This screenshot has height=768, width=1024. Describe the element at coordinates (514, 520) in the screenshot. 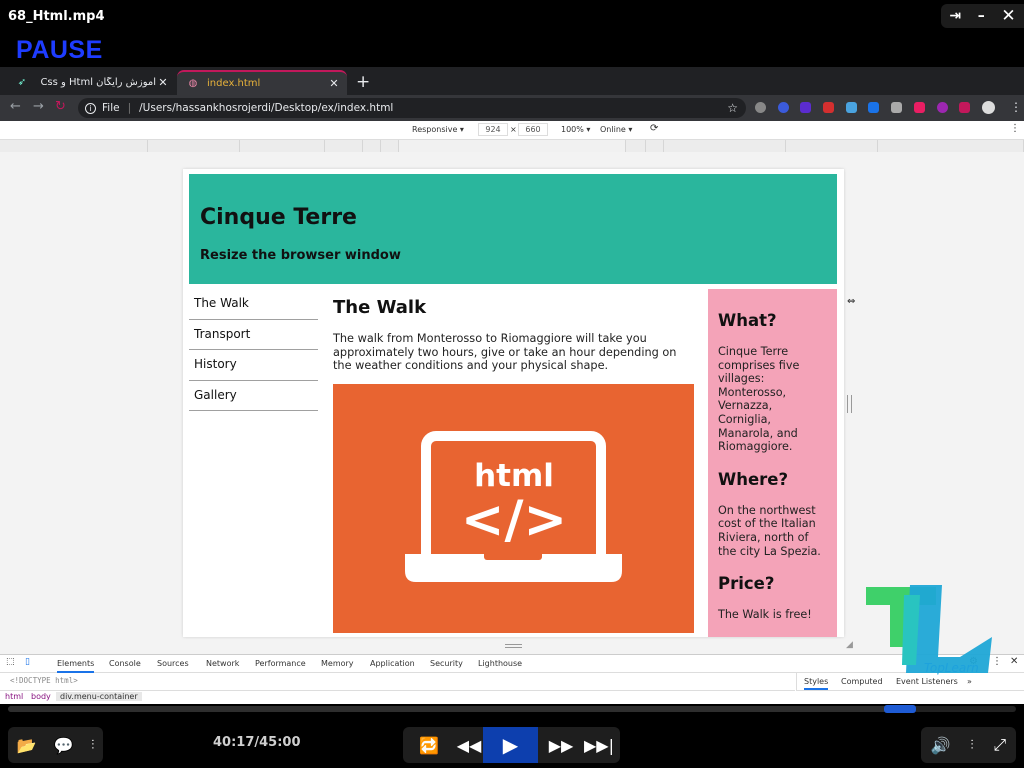

I see `code-brackets: </>` at that location.